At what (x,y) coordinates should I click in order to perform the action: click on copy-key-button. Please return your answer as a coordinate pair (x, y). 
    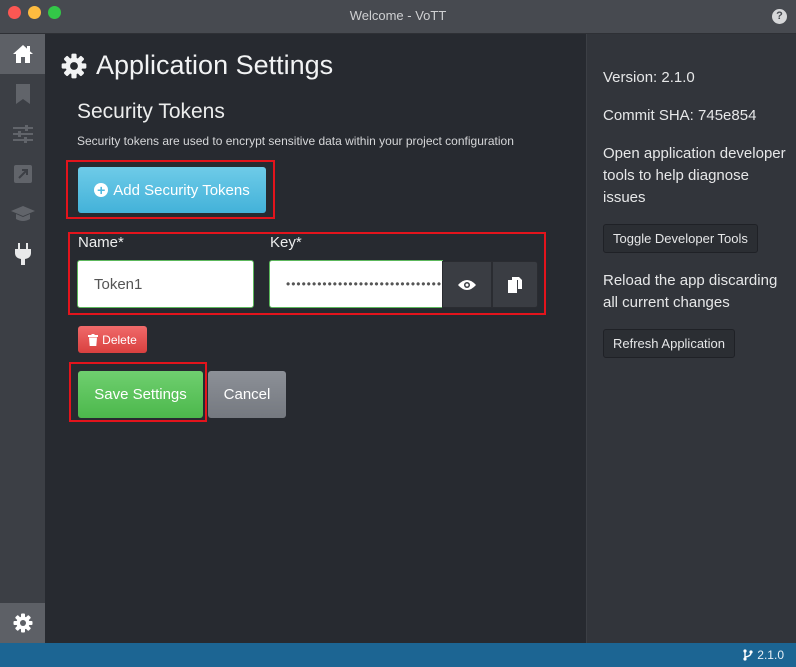
    Looking at the image, I should click on (515, 284).